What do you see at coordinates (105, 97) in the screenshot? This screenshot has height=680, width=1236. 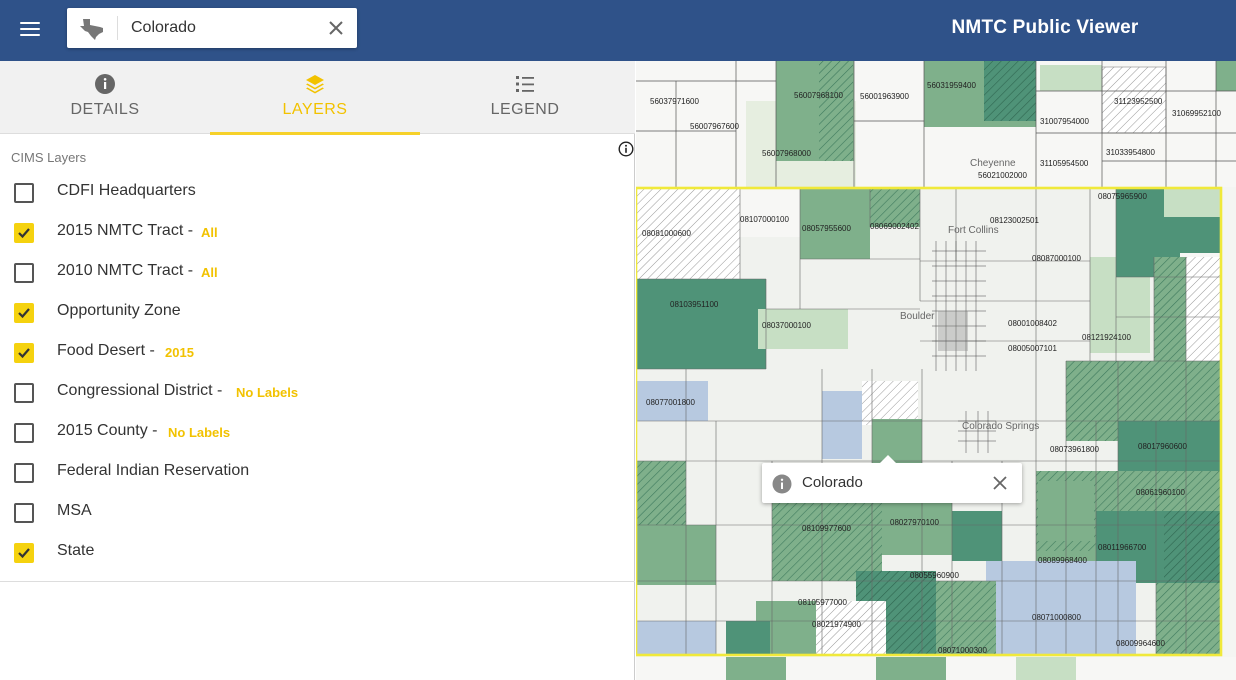 I see `tab-details: DETAILS` at bounding box center [105, 97].